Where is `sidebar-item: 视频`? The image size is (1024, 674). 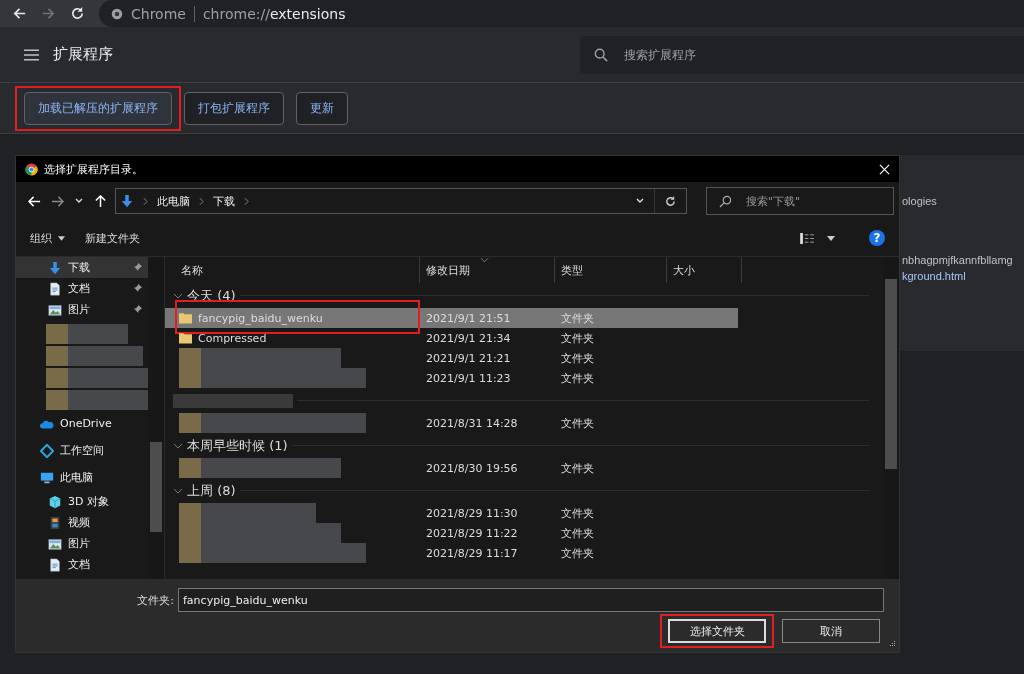 sidebar-item: 视频 is located at coordinates (82, 522).